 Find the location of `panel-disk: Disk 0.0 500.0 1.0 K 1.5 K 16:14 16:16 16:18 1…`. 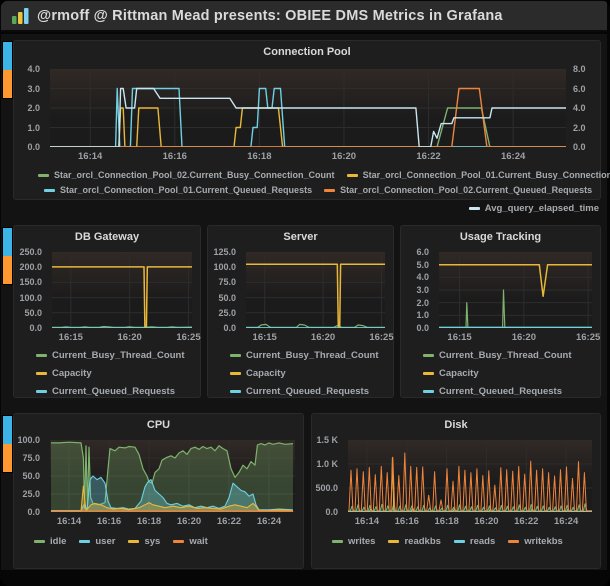

panel-disk: Disk 0.0 500.0 1.0 K 1.5 K 16:14 16:16 16:18 1… is located at coordinates (456, 491).